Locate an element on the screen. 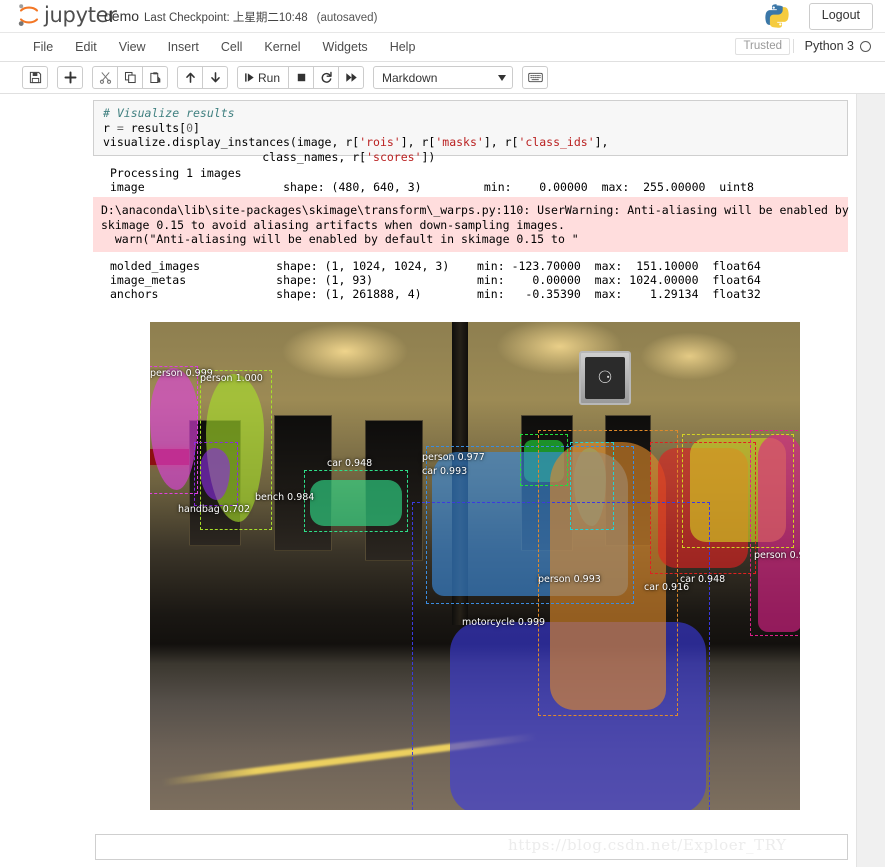 The height and width of the screenshot is (867, 885). jupyter-logo-group: jupyter is located at coordinates (67, 15).